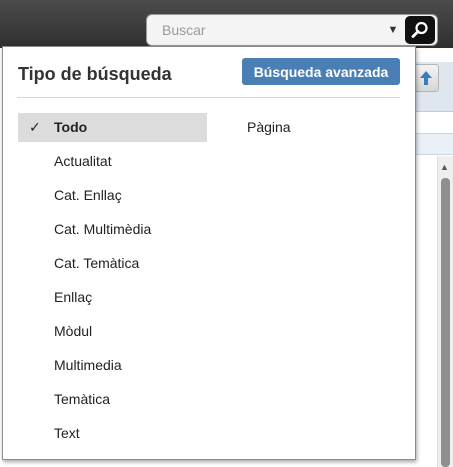 The width and height of the screenshot is (453, 467). I want to click on secondary-type-list: Pàgina, so click(269, 127).